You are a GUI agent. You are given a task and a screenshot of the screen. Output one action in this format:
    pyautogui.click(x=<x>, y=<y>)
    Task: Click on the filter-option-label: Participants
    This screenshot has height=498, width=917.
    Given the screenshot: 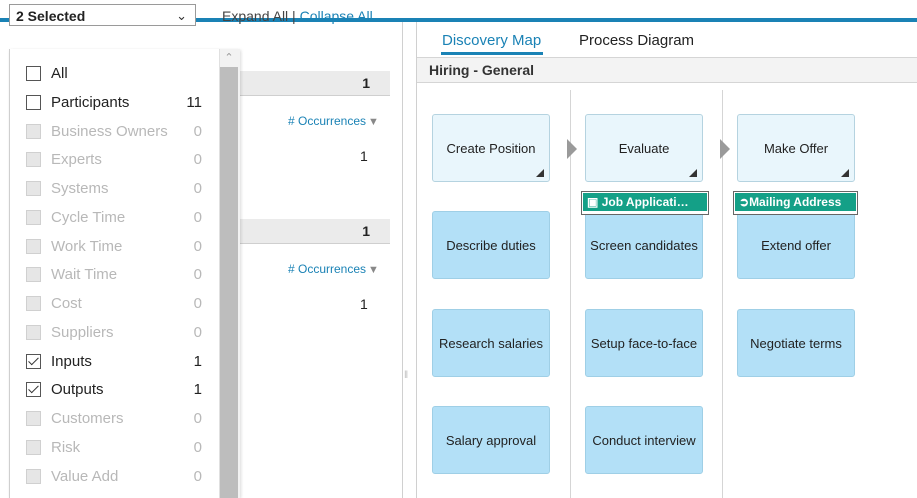 What is the action you would take?
    pyautogui.click(x=90, y=102)
    